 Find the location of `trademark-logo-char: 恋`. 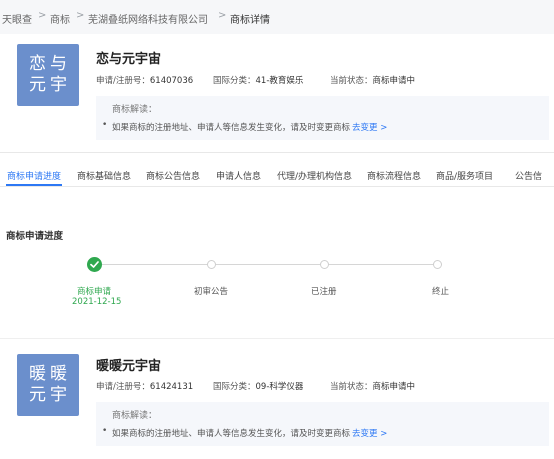

trademark-logo-char: 恋 is located at coordinates (37, 64).